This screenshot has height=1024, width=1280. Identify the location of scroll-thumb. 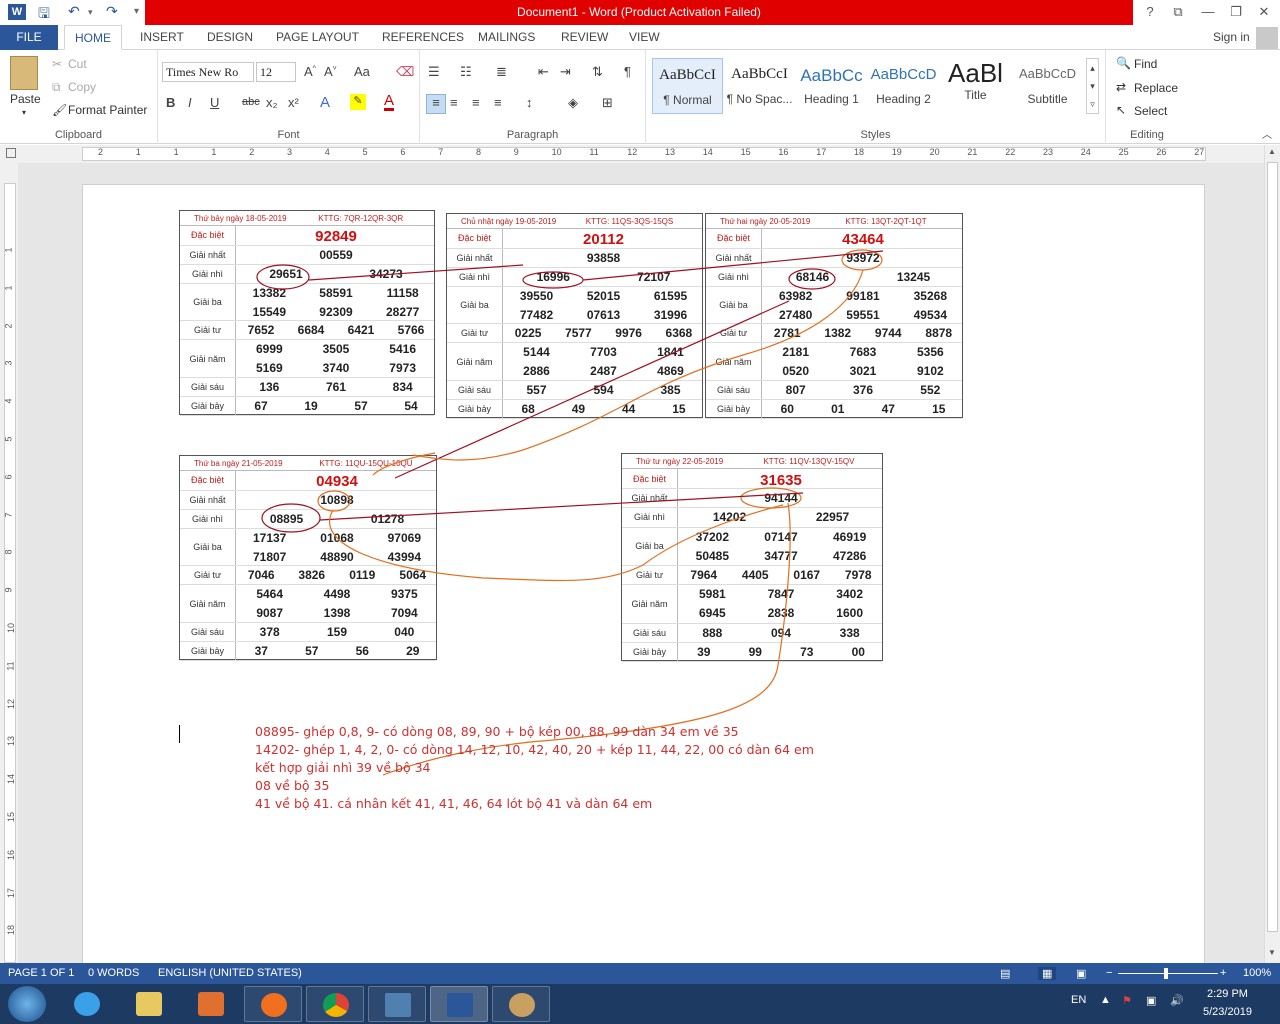
(1272, 547).